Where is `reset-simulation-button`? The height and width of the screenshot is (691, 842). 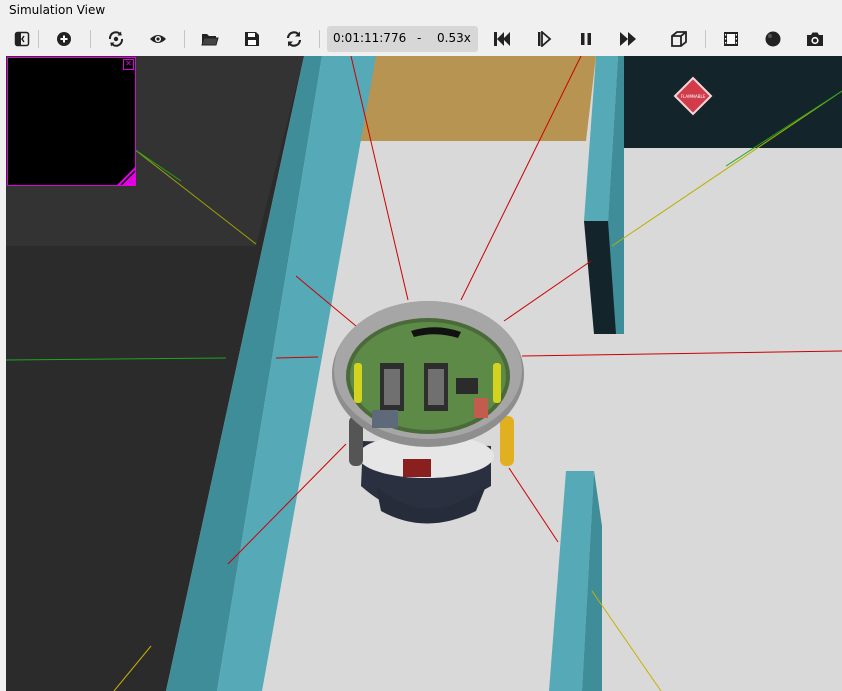
reset-simulation-button is located at coordinates (502, 39).